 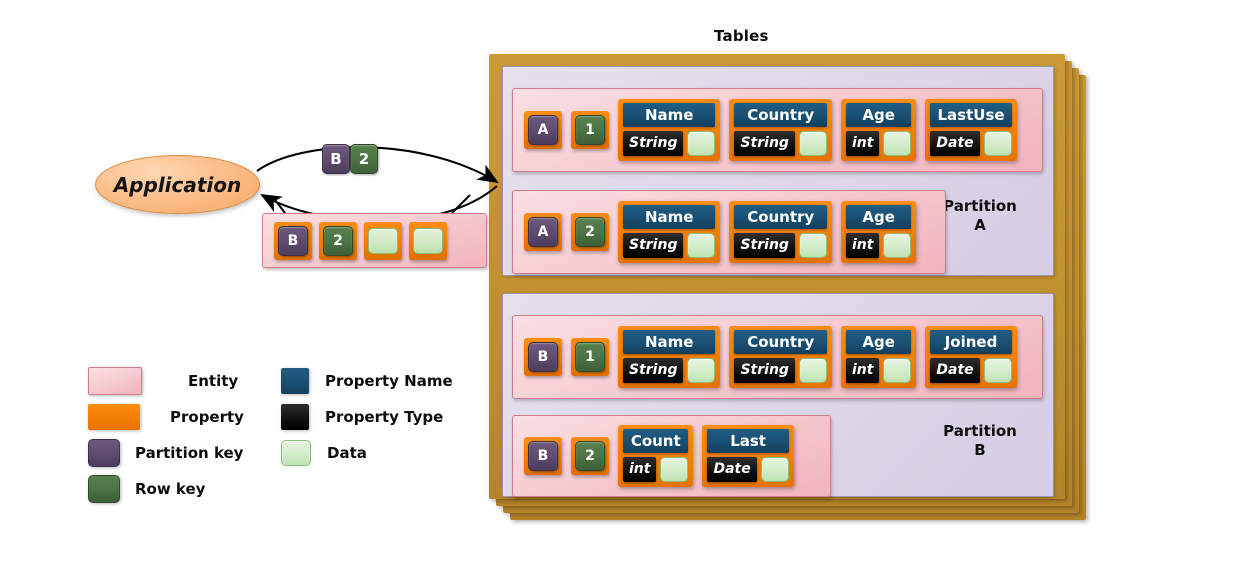 I want to click on property-type: Date, so click(x=732, y=469).